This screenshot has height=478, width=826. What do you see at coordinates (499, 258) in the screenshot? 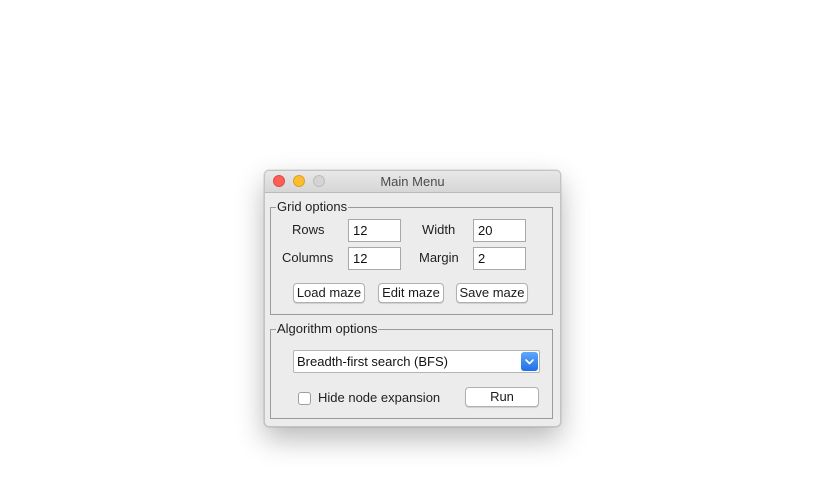
I see `margin-field: 2` at bounding box center [499, 258].